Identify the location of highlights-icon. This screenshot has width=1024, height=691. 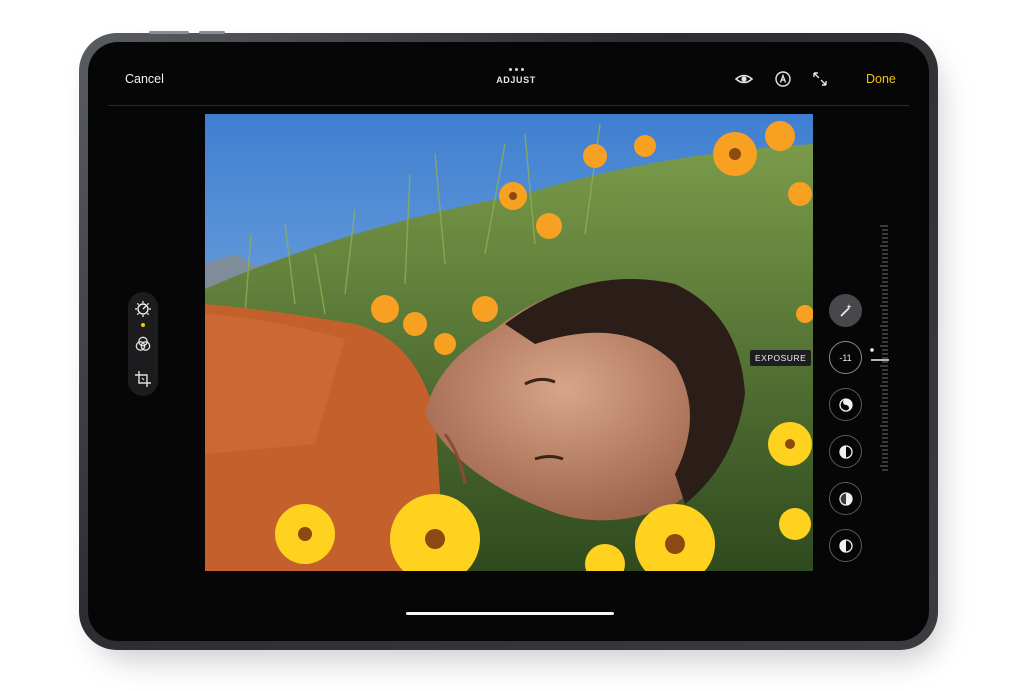
(845, 451).